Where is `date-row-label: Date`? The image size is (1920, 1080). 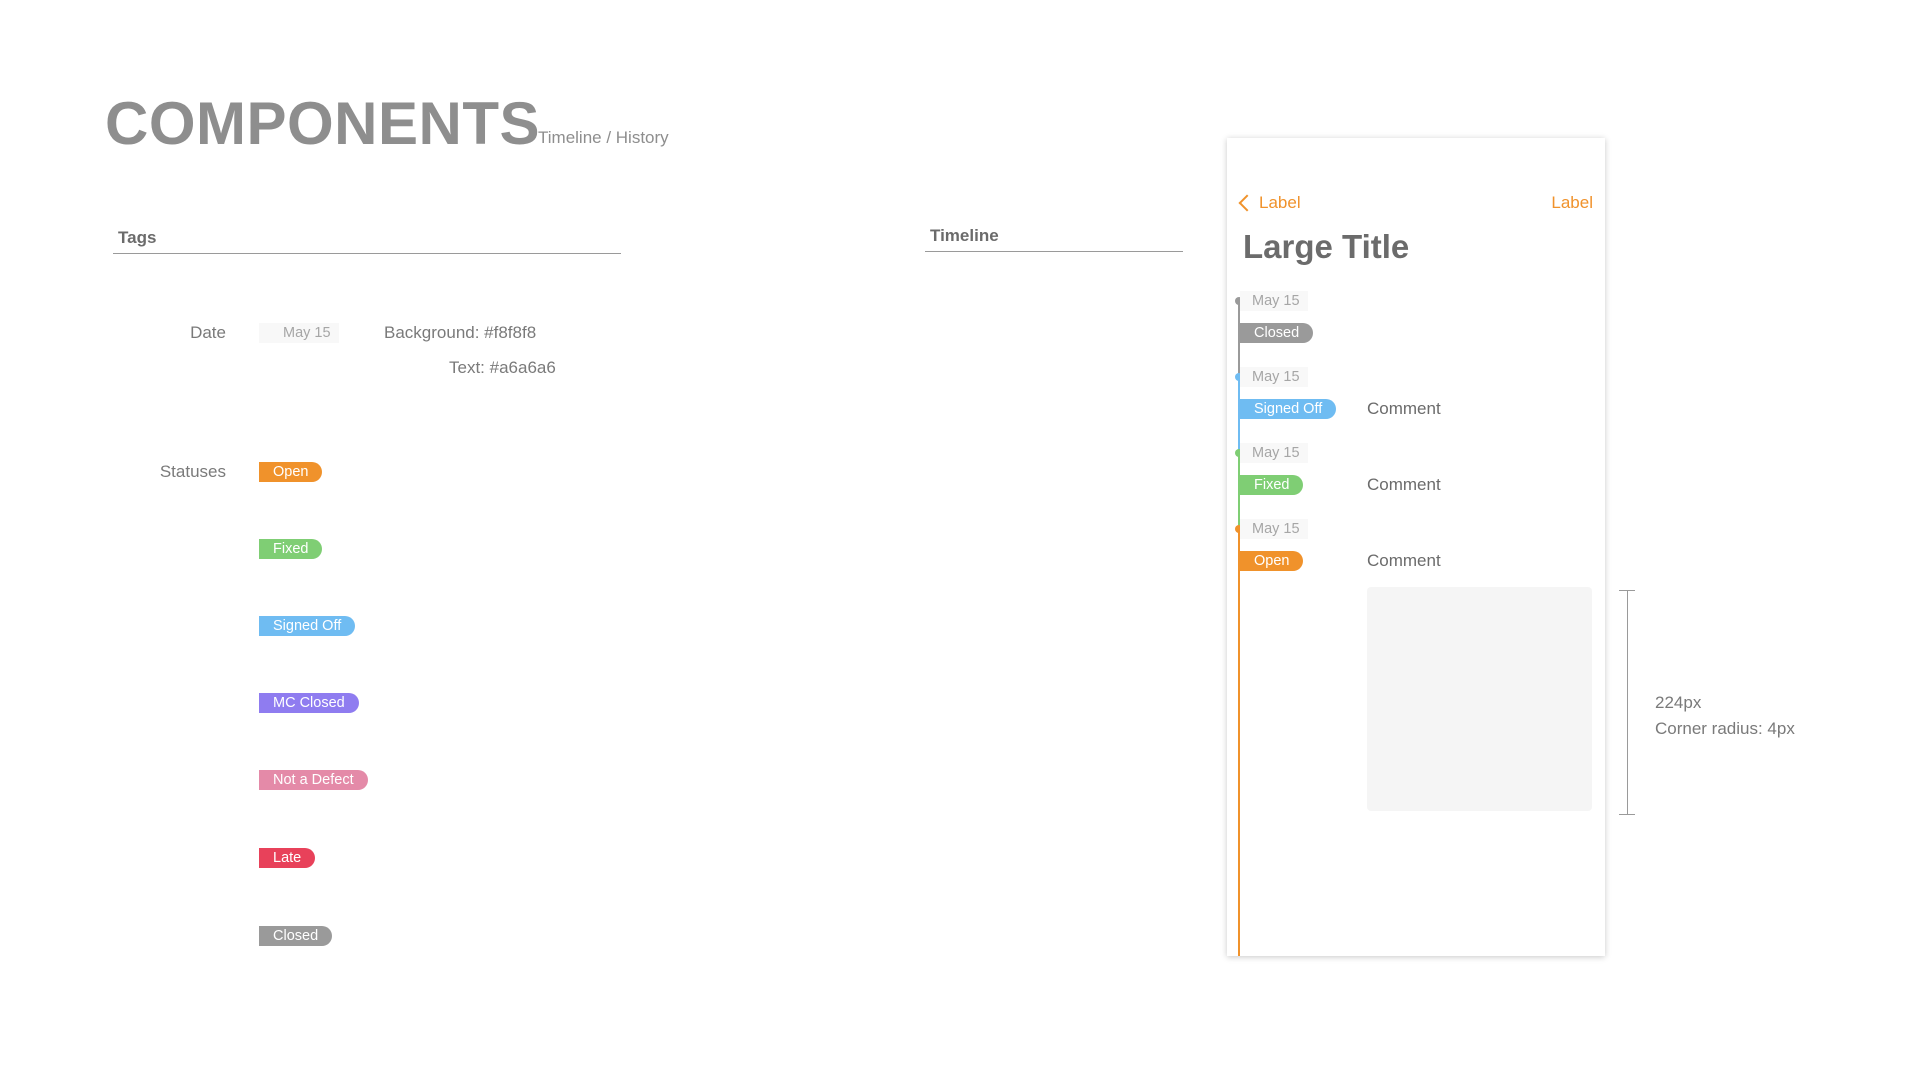
date-row-label: Date is located at coordinates (208, 332).